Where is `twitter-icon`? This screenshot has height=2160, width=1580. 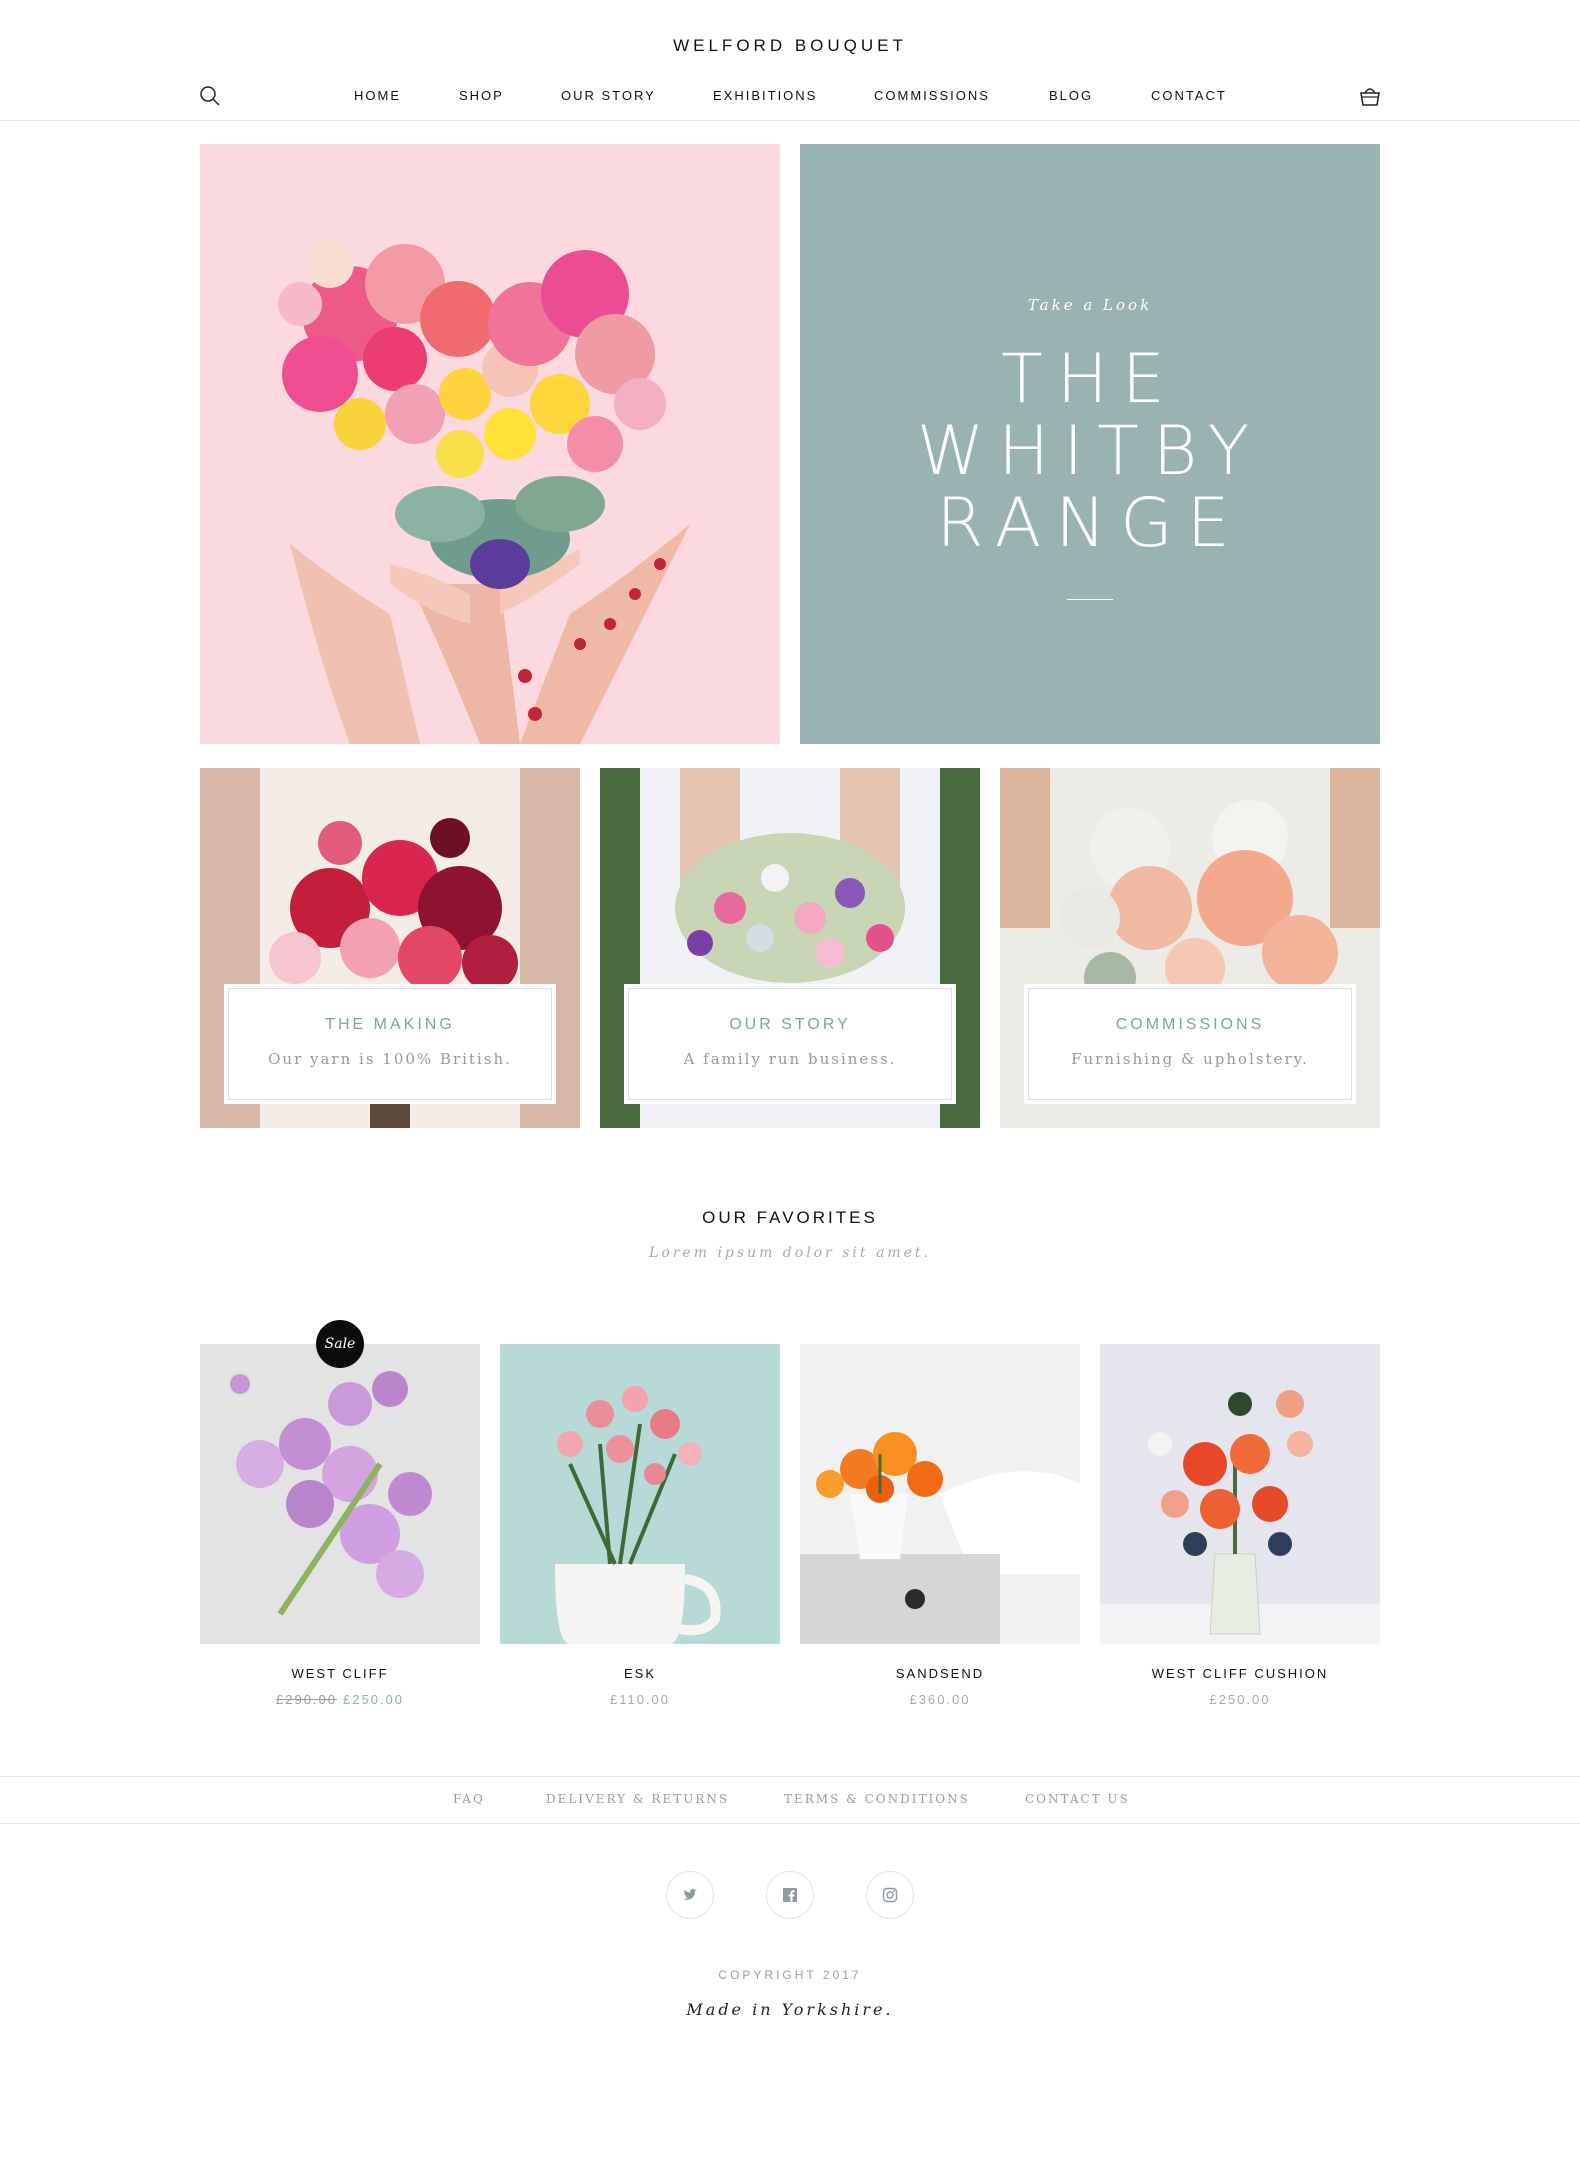
twitter-icon is located at coordinates (690, 1895).